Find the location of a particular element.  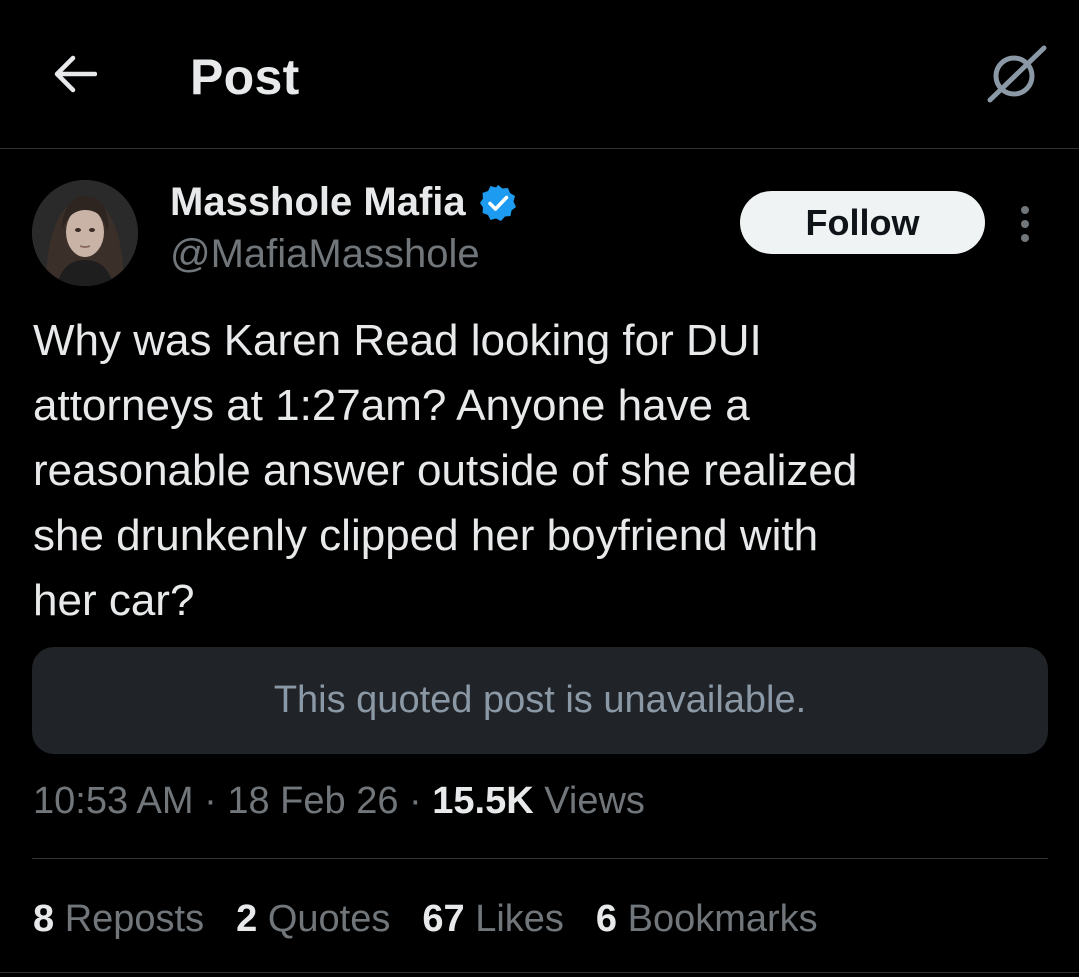

bookmarks-stat: 6 Bookmarks is located at coordinates (707, 919).